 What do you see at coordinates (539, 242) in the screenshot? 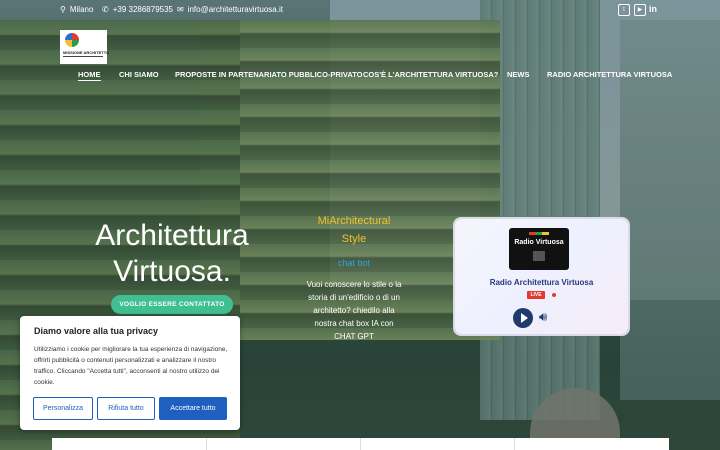
I see `radio-logo-text: Radio Virtuosa` at bounding box center [539, 242].